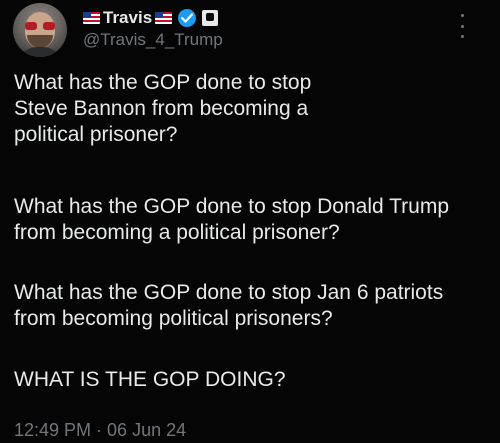  What do you see at coordinates (40, 52) in the screenshot?
I see `avatar-shirt` at bounding box center [40, 52].